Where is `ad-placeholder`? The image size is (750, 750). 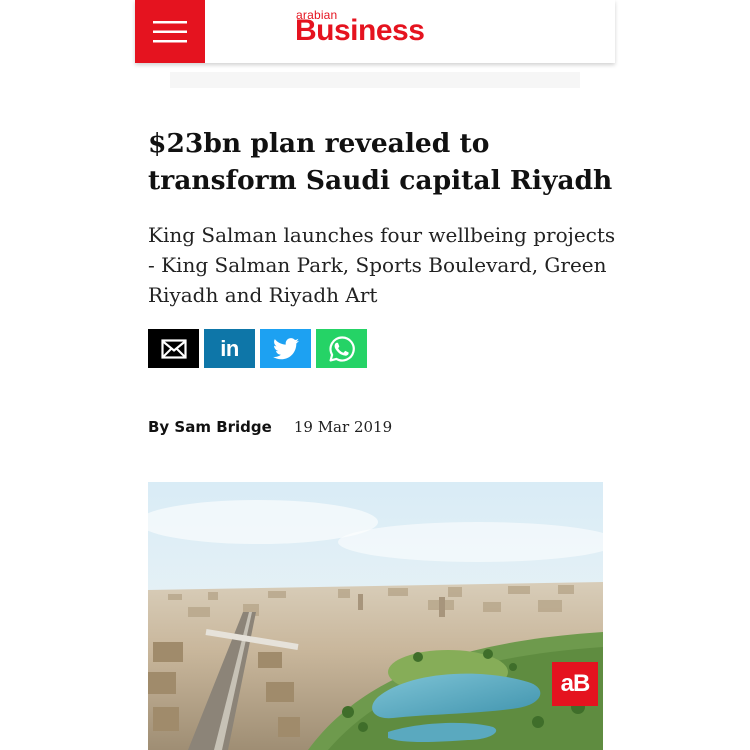 ad-placeholder is located at coordinates (375, 80).